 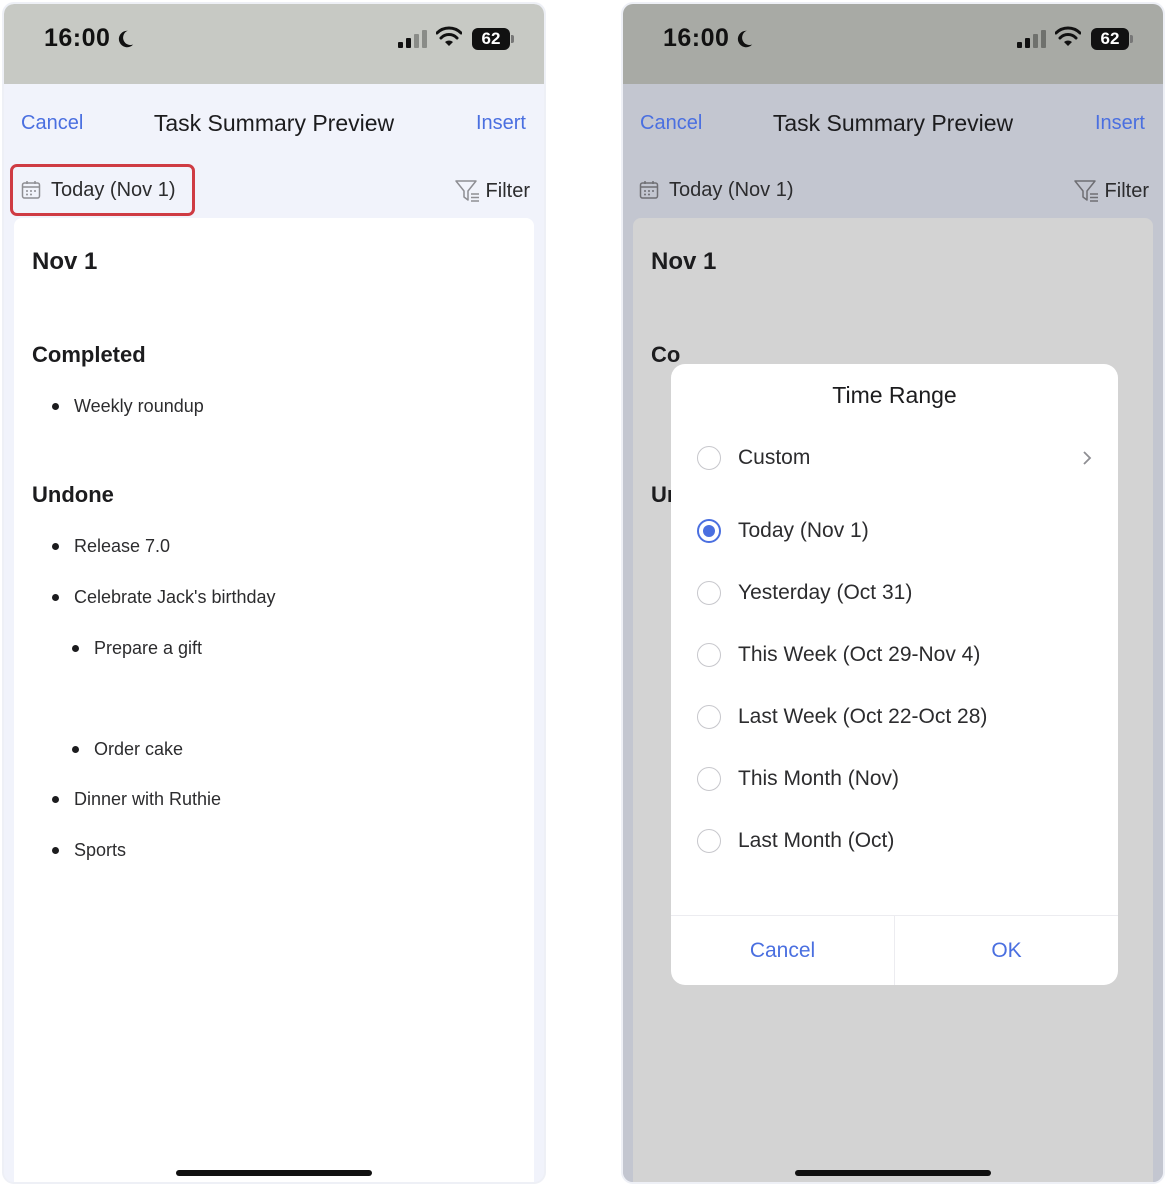 I want to click on list-item: Weekly roundup, so click(x=128, y=406).